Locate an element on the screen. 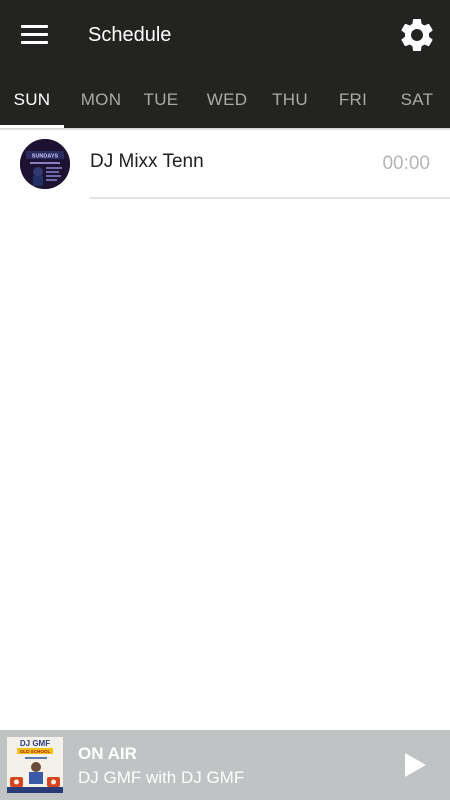  avatar-text: SUNDAYS is located at coordinates (45, 157).